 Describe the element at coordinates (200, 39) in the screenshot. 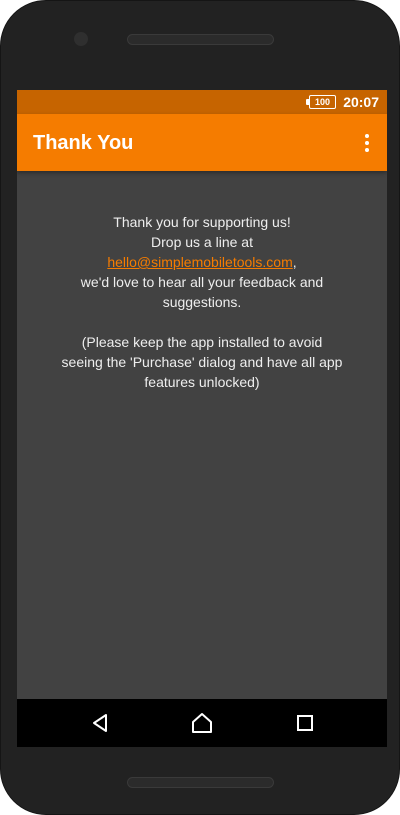

I see `earpiece-speaker` at that location.